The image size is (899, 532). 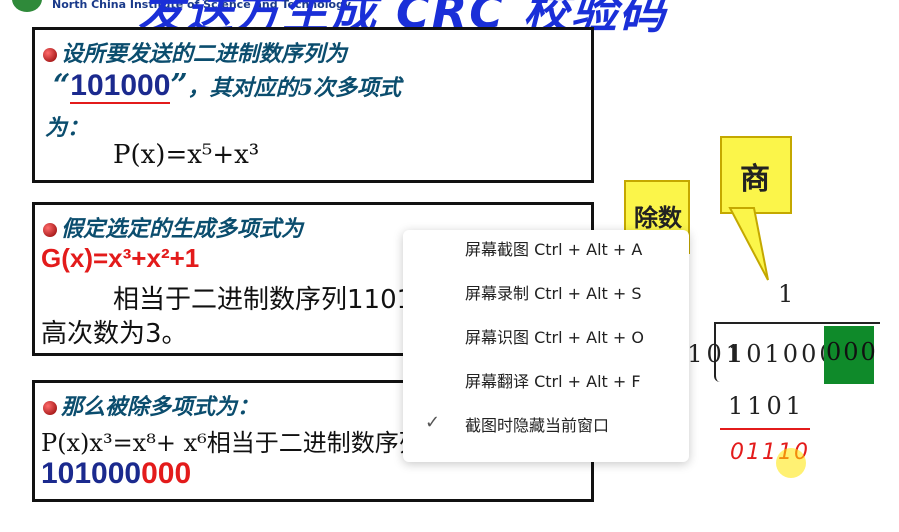 What do you see at coordinates (553, 381) in the screenshot?
I see `menu-item-label: 屏幕翻译 Ctrl + Alt + F` at bounding box center [553, 381].